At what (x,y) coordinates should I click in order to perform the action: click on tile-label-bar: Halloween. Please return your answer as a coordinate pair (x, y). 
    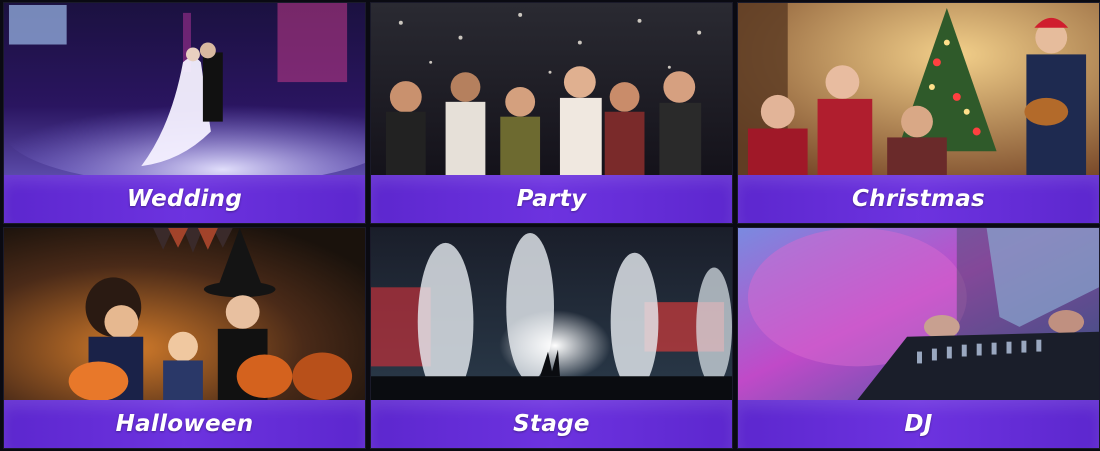
    Looking at the image, I should click on (184, 424).